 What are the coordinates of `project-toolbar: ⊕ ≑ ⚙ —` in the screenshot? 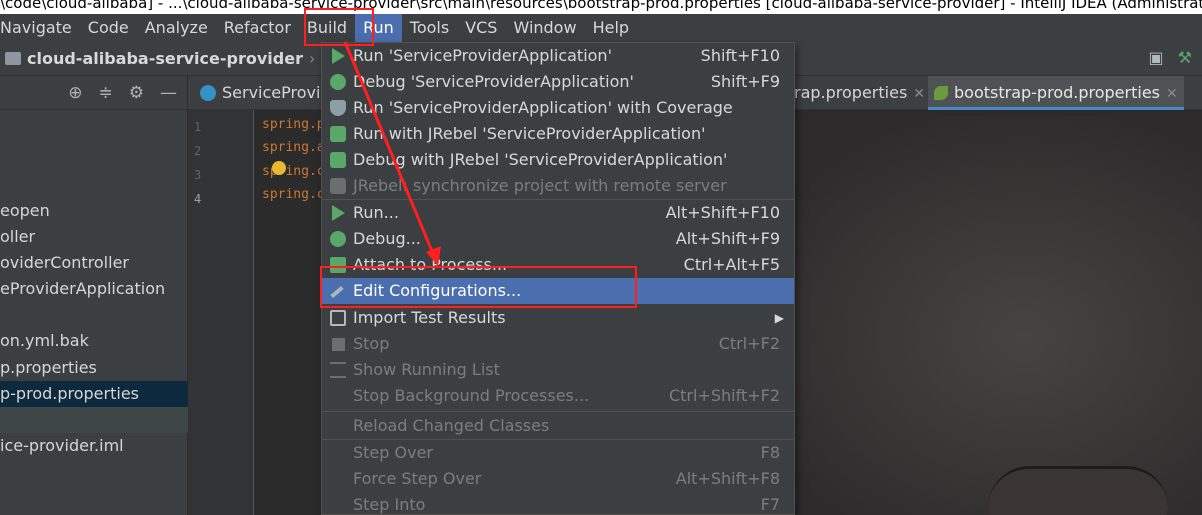 It's located at (93, 93).